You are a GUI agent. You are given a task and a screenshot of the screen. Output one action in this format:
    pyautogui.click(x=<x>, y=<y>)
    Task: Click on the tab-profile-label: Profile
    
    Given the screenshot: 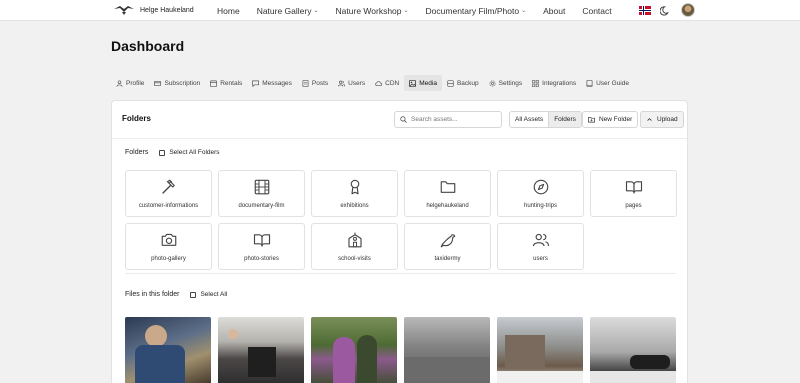 What is the action you would take?
    pyautogui.click(x=135, y=83)
    